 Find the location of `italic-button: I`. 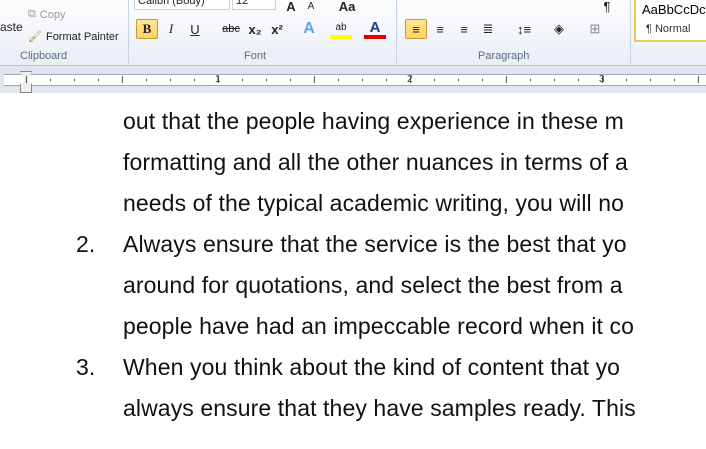

italic-button: I is located at coordinates (171, 29).